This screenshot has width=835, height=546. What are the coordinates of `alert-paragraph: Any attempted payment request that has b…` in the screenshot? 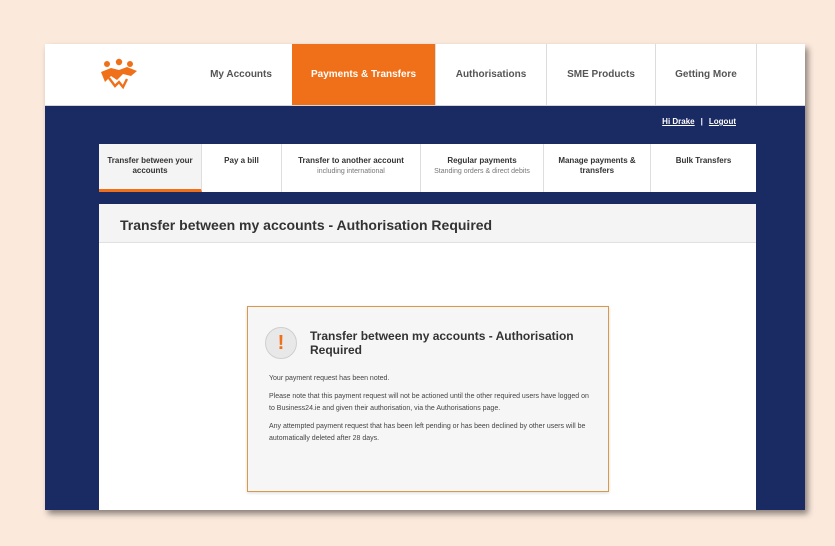 It's located at (427, 432).